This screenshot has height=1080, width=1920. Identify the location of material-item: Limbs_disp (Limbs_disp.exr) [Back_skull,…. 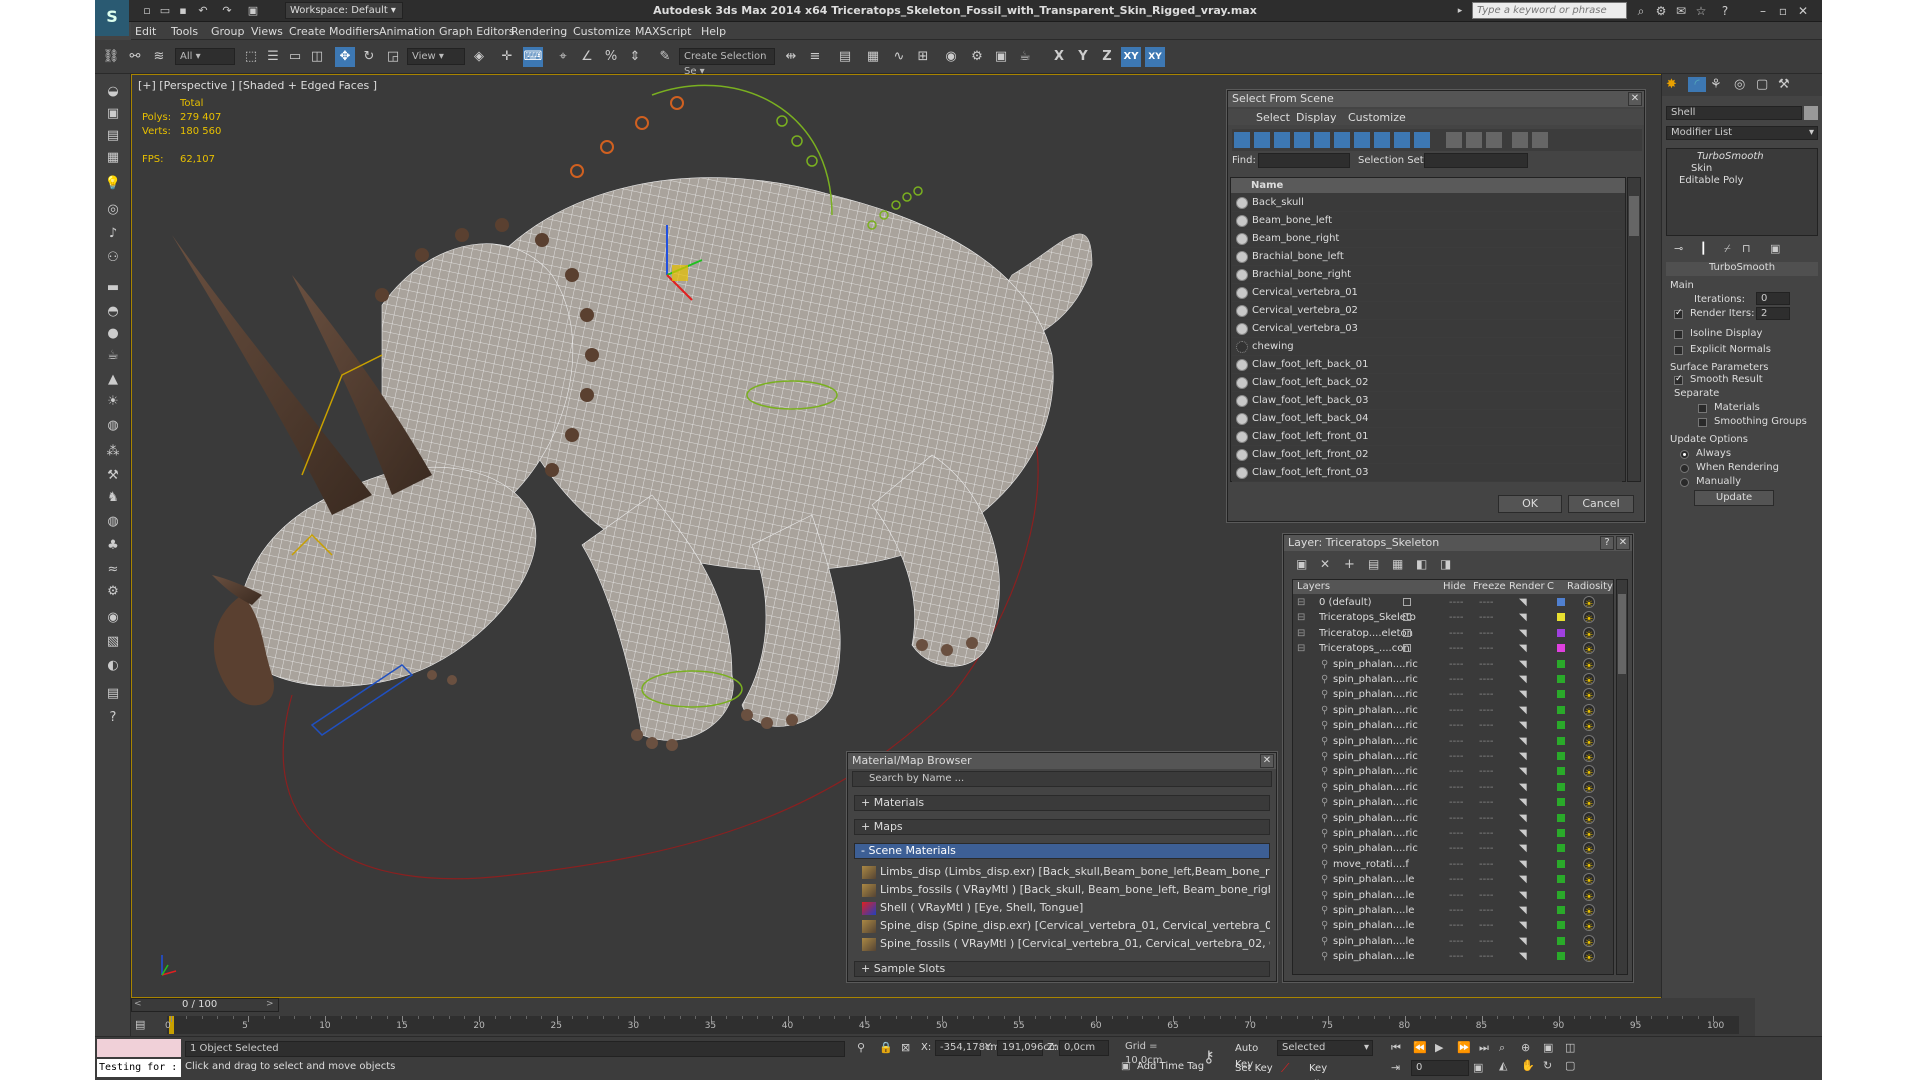
(1065, 872).